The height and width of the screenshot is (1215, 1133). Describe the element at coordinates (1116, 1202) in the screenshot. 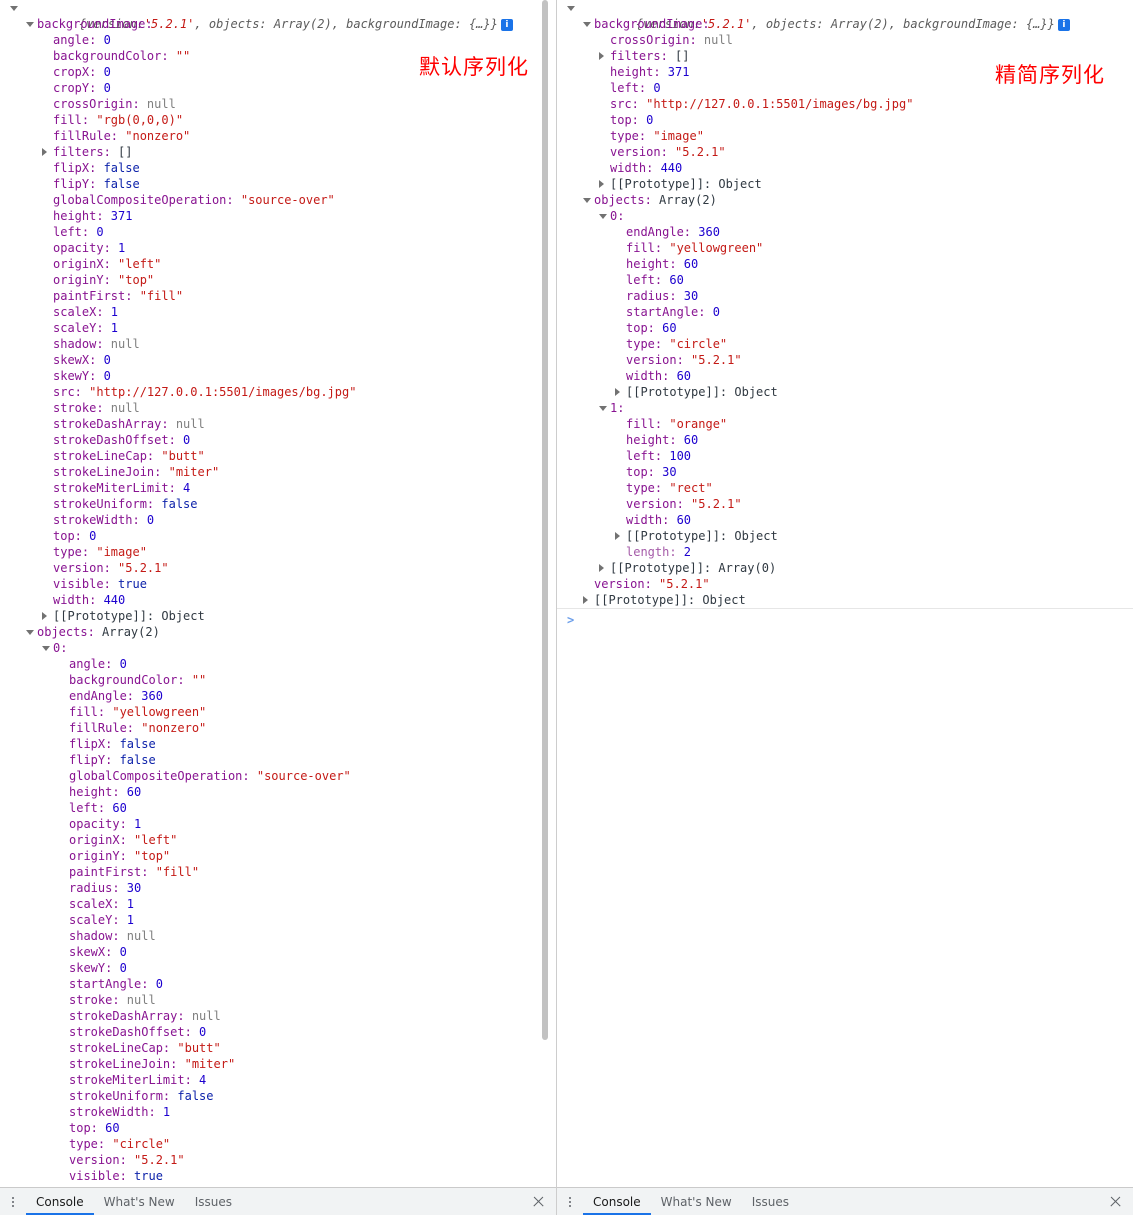

I see `close-icon-right` at that location.